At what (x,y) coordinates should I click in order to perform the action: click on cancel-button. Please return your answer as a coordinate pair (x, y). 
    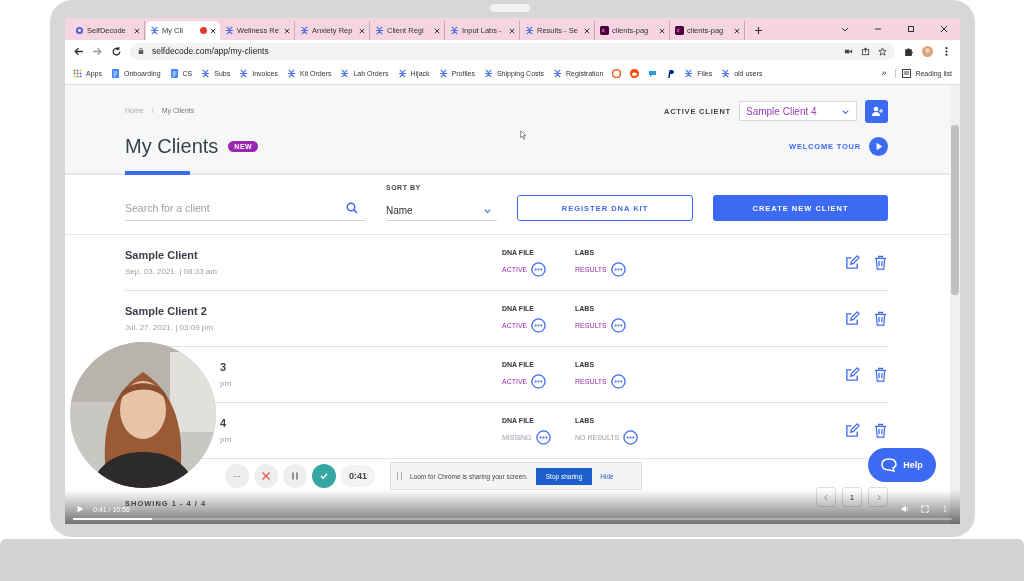
    Looking at the image, I should click on (266, 476).